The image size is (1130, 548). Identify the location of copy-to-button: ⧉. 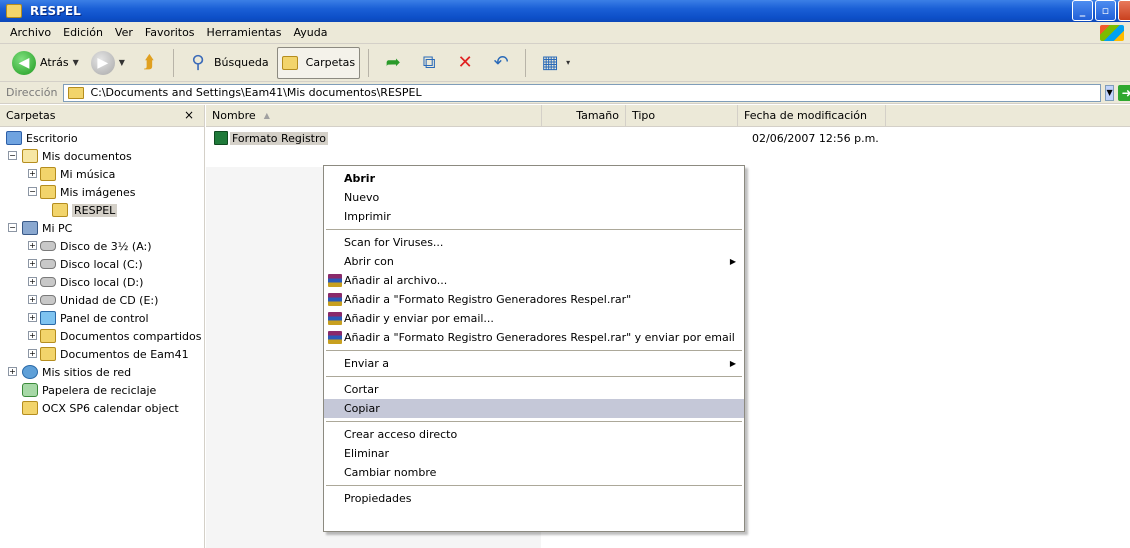
(429, 63).